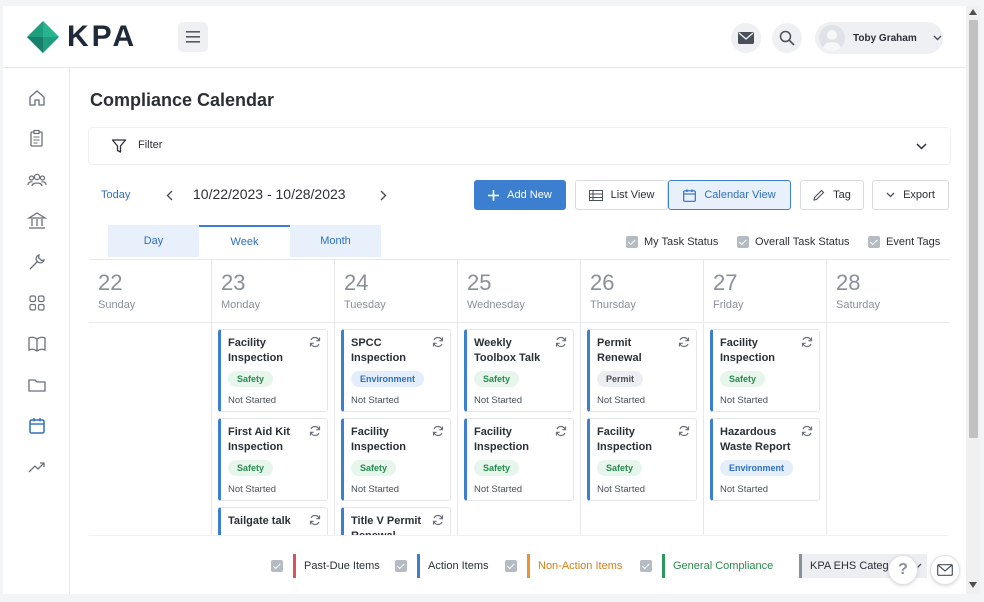  I want to click on chat-button, so click(945, 570).